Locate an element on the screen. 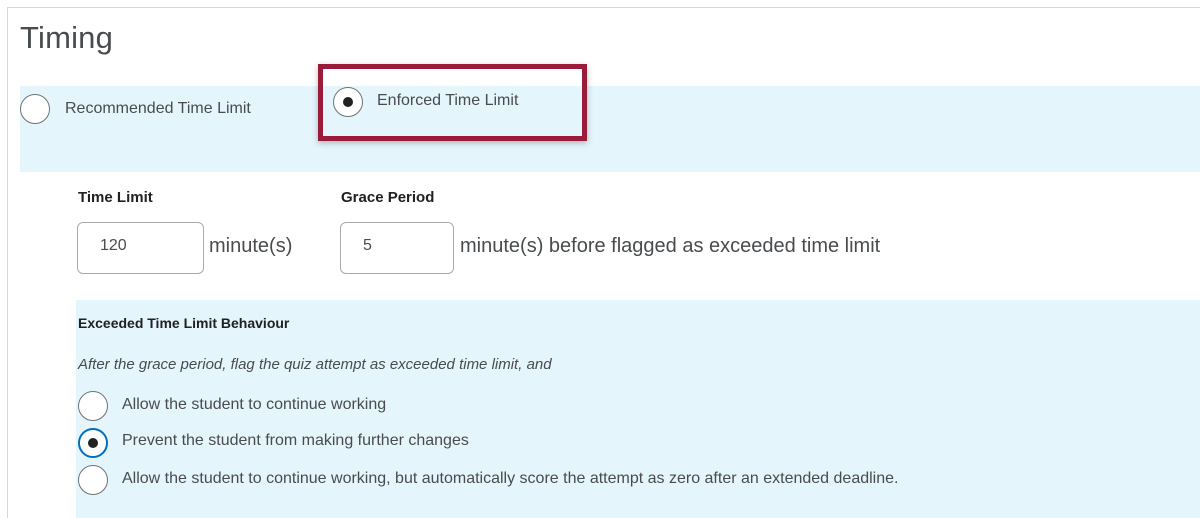 This screenshot has width=1200, height=518. time-limit-unit: minute(s) is located at coordinates (251, 246).